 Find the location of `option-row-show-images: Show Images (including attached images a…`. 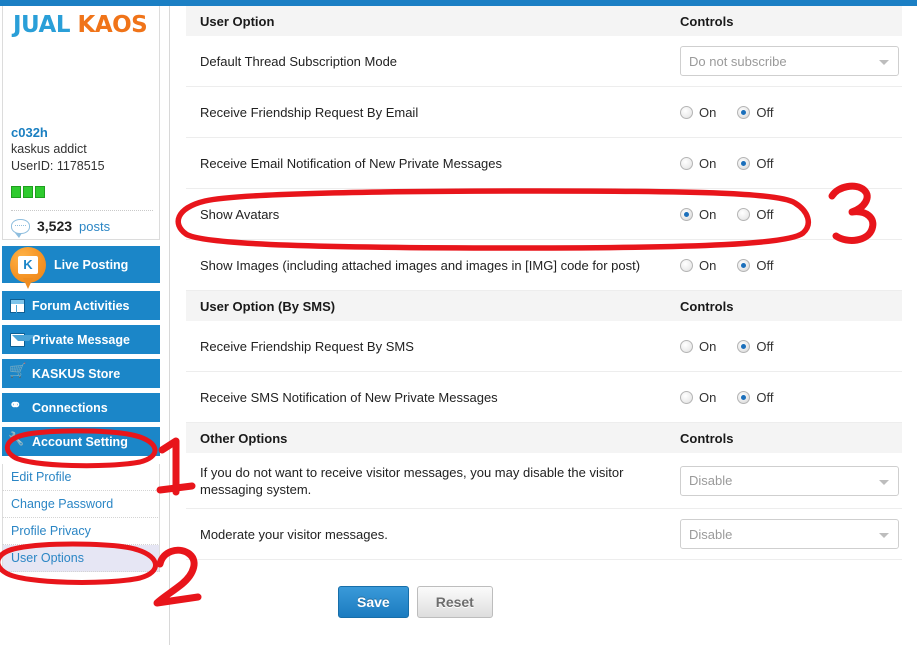

option-row-show-images: Show Images (including attached images a… is located at coordinates (544, 265).